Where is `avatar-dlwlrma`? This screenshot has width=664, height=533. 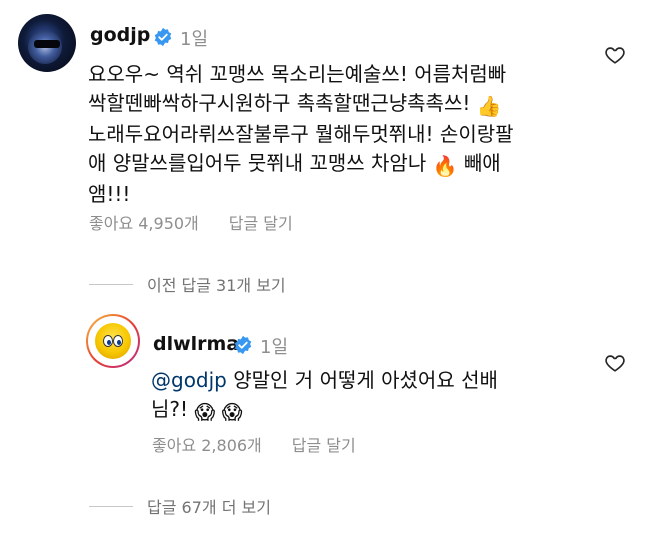 avatar-dlwlrma is located at coordinates (113, 341).